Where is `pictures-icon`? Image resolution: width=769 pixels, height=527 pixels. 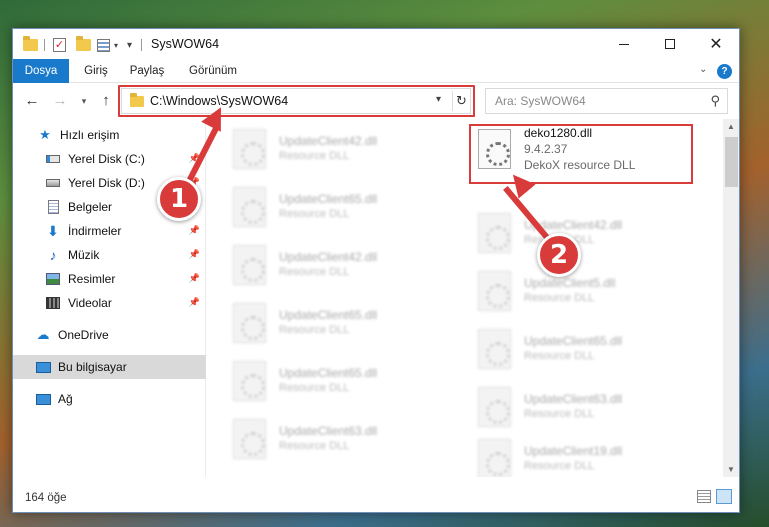
pictures-icon is located at coordinates (53, 279).